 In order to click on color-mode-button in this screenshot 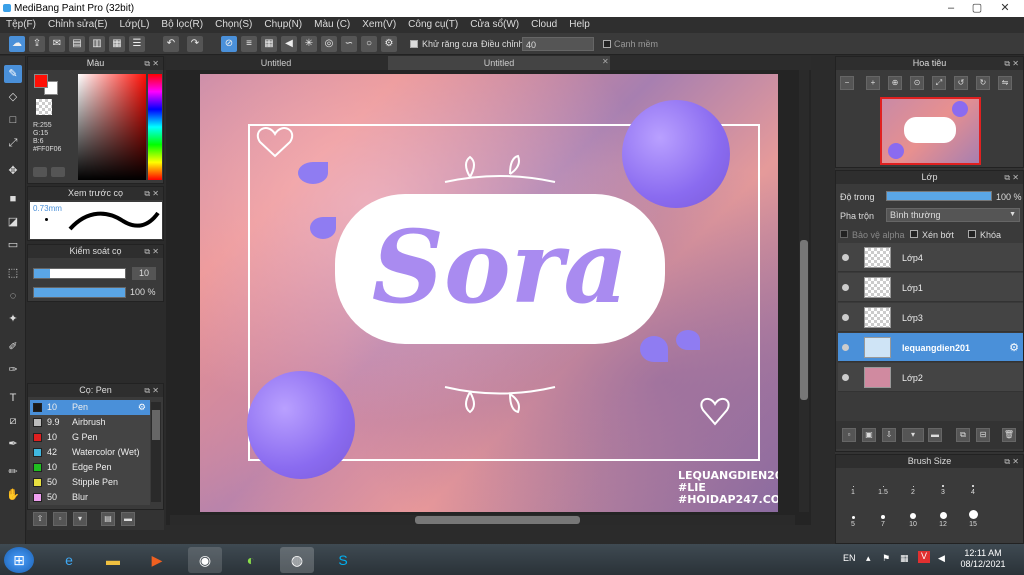, I will do `click(40, 172)`.